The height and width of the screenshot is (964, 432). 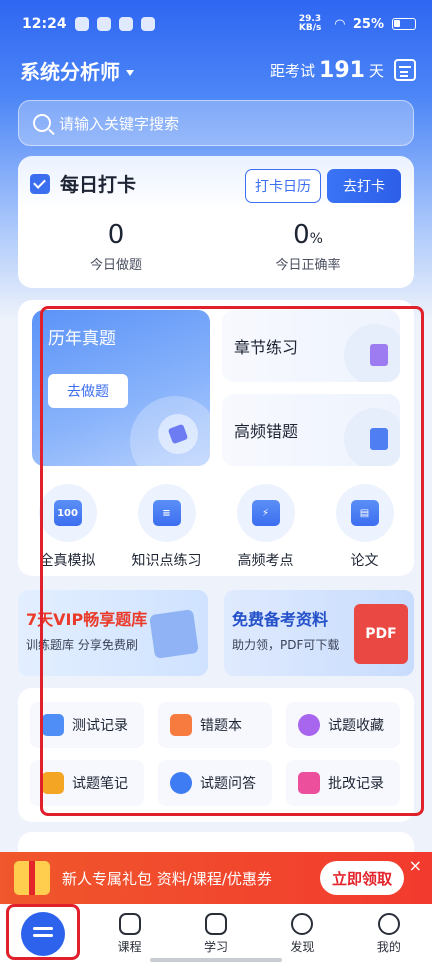 What do you see at coordinates (181, 725) in the screenshot?
I see `error-book-icon` at bounding box center [181, 725].